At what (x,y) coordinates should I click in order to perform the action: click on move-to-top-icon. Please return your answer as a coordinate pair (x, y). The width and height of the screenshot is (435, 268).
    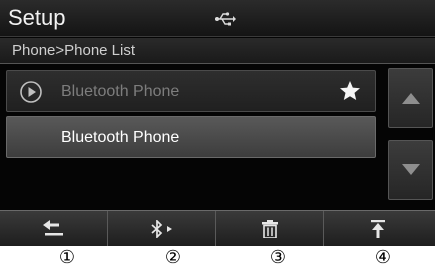
    Looking at the image, I should click on (378, 229).